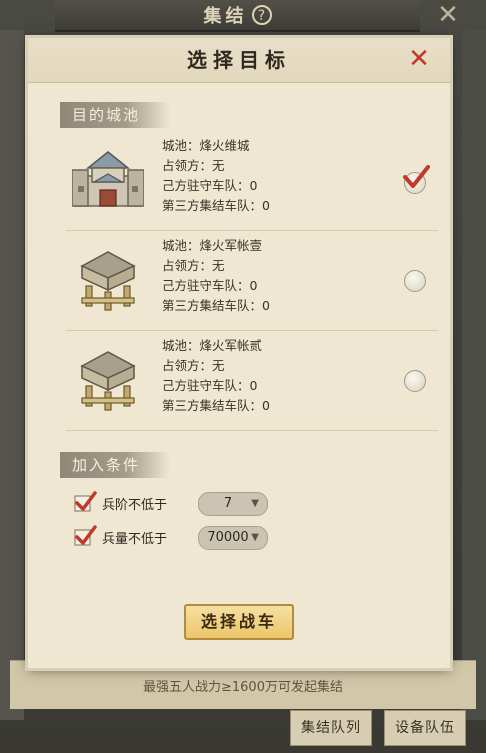  What do you see at coordinates (108, 179) in the screenshot?
I see `city-fortress-icon` at bounding box center [108, 179].